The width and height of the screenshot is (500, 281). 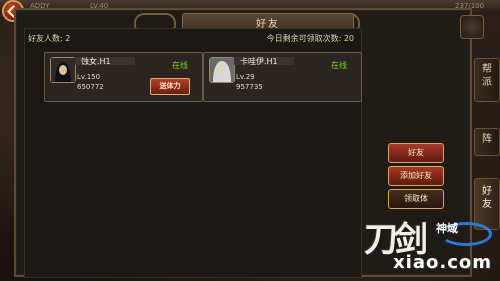 I want to click on claim-remaining-count: 今日剩余可领取次数: 20, so click(x=310, y=38).